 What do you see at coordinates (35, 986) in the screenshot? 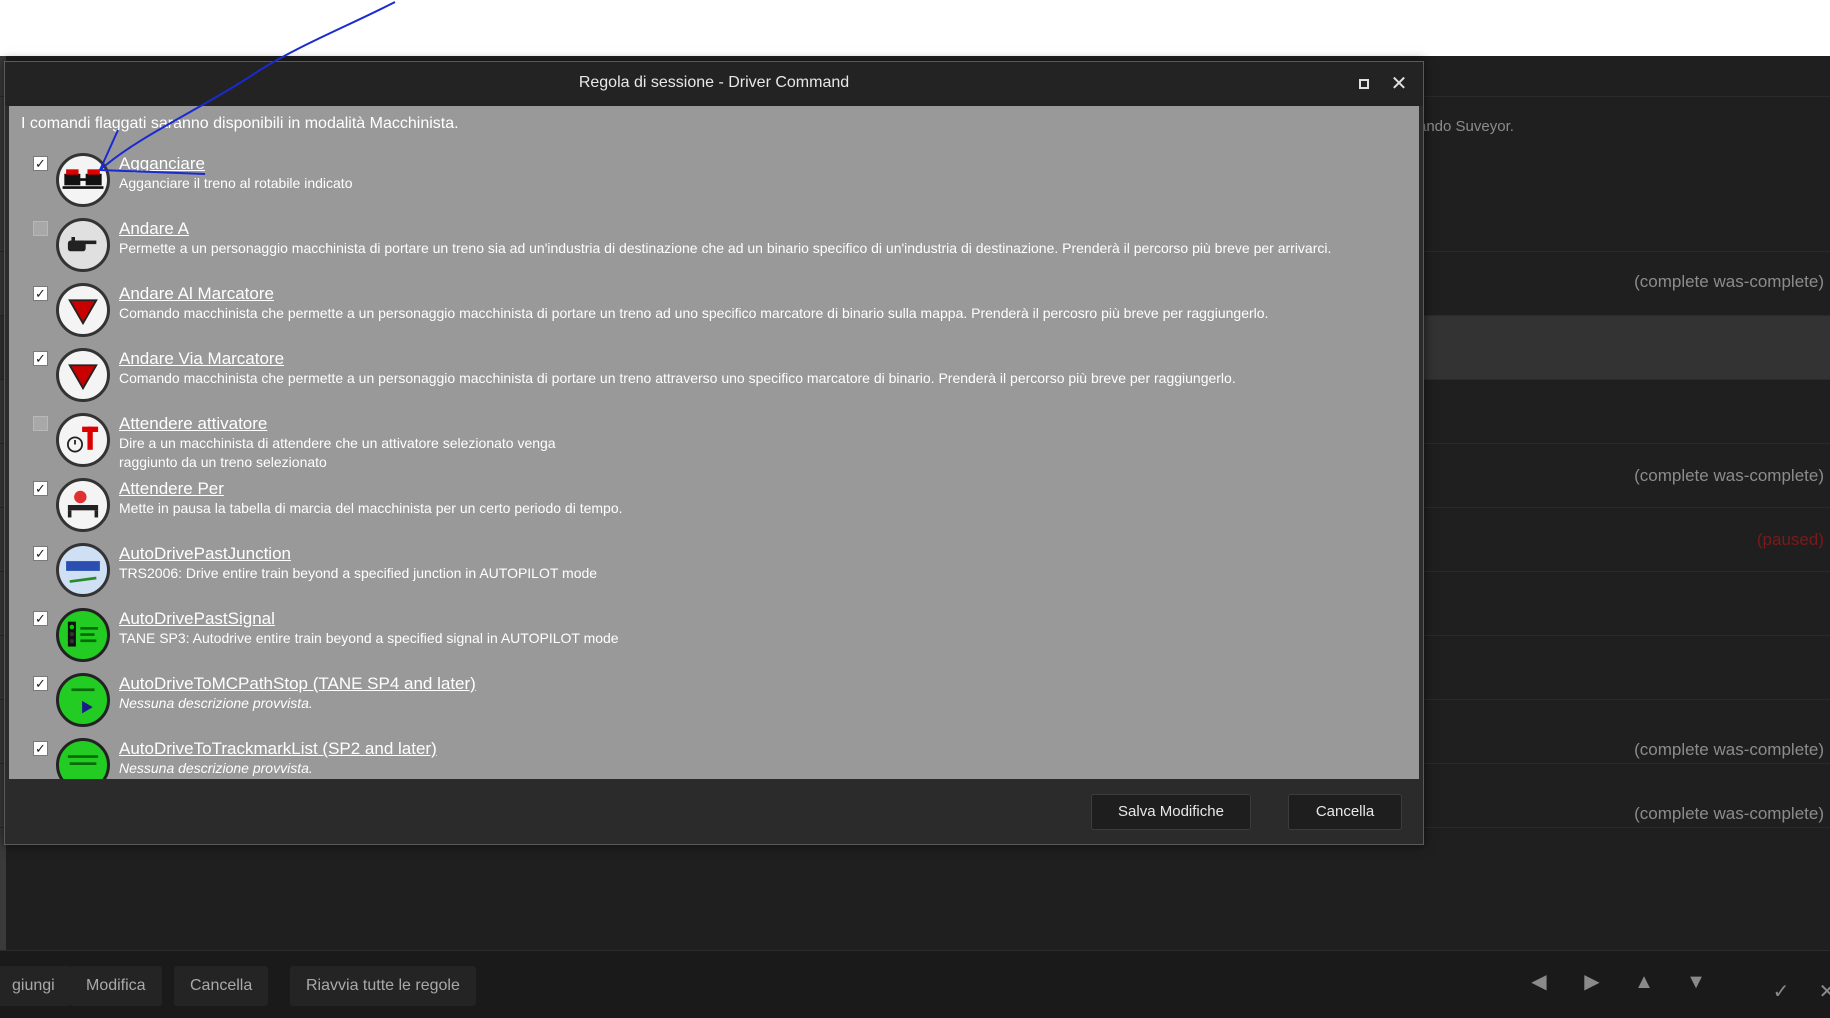
I see `add-rule-button: giungi` at bounding box center [35, 986].